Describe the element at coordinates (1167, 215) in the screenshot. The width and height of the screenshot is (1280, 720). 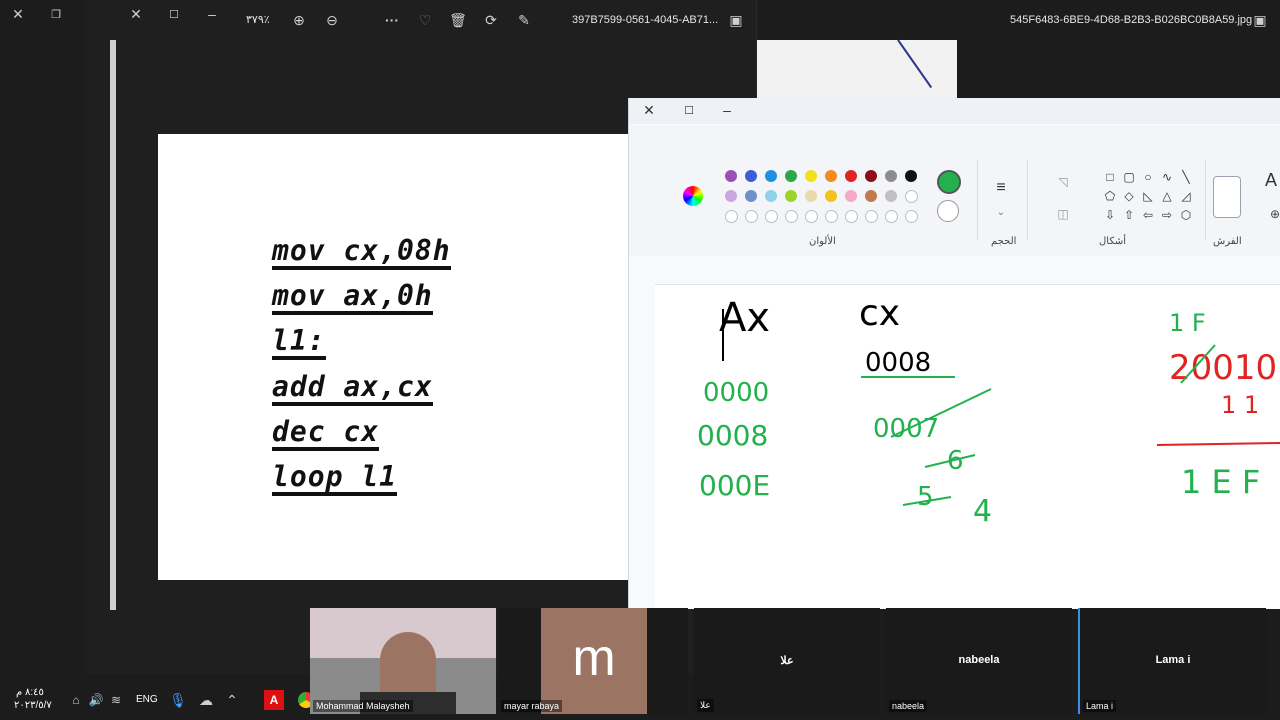
I see `arrow-right-icon: ⇨` at that location.